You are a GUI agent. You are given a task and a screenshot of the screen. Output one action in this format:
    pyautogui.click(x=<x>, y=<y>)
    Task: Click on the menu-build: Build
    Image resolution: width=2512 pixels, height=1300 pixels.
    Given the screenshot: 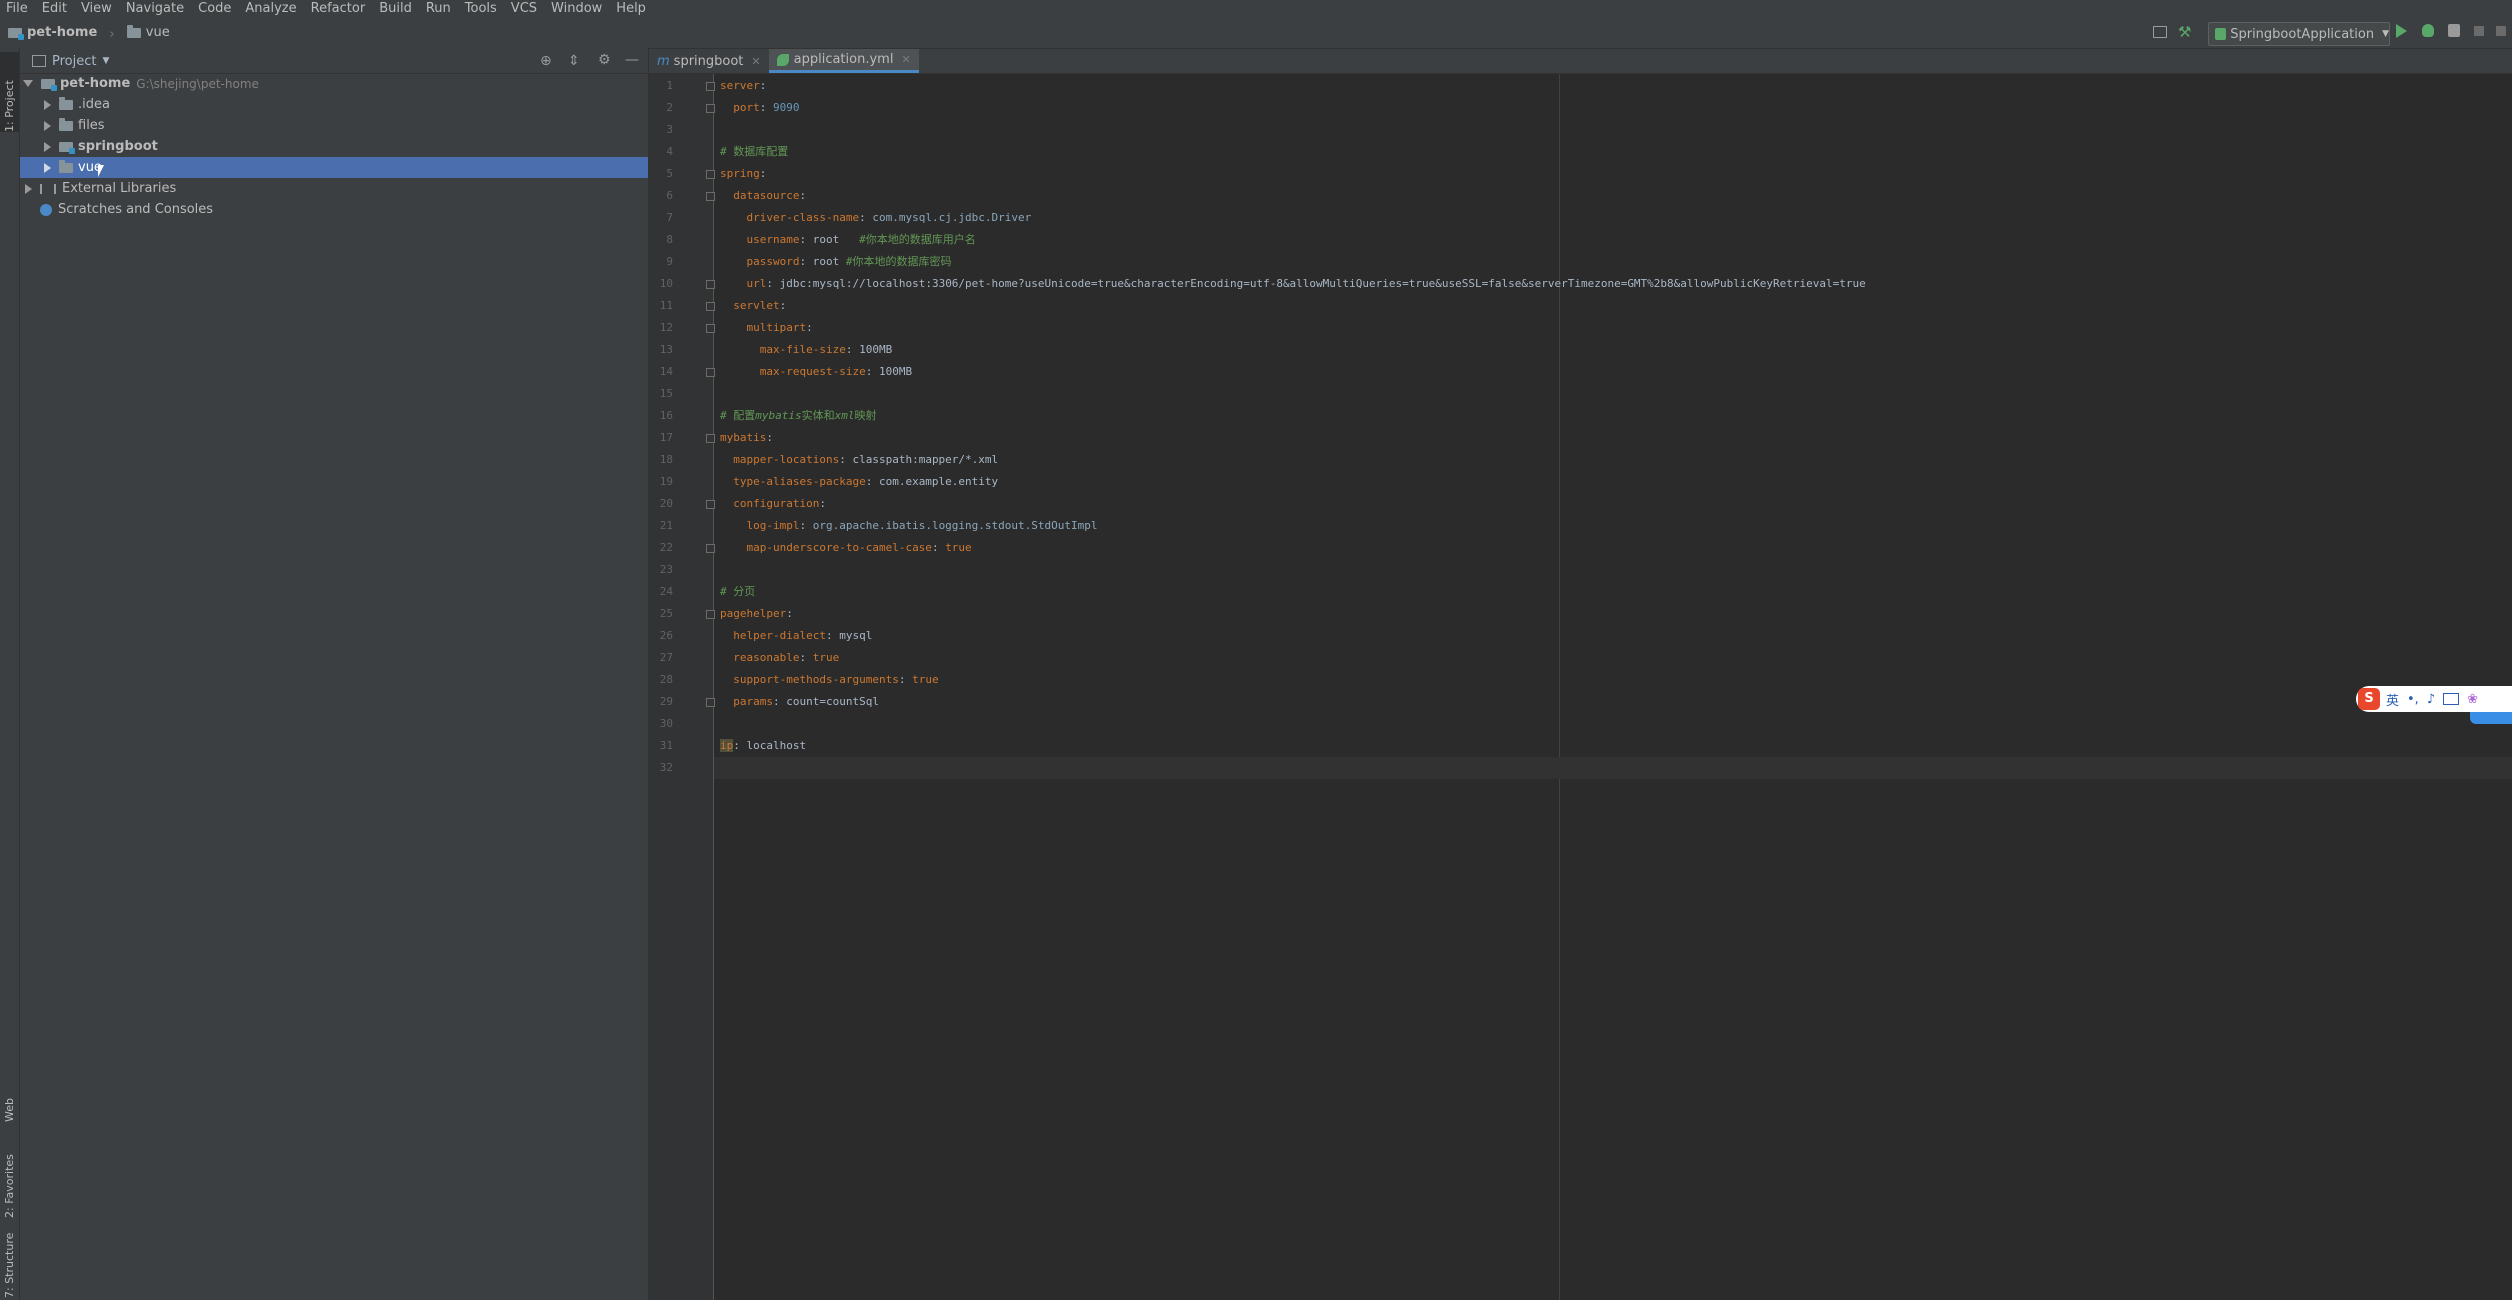 What is the action you would take?
    pyautogui.click(x=395, y=9)
    